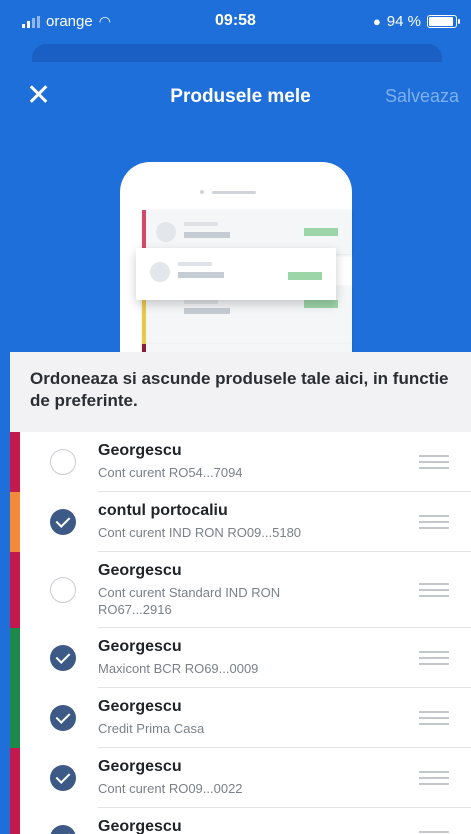 The width and height of the screenshot is (471, 834). Describe the element at coordinates (240, 718) in the screenshot. I see `product-row: Georgescu Credit Prima Casa` at that location.